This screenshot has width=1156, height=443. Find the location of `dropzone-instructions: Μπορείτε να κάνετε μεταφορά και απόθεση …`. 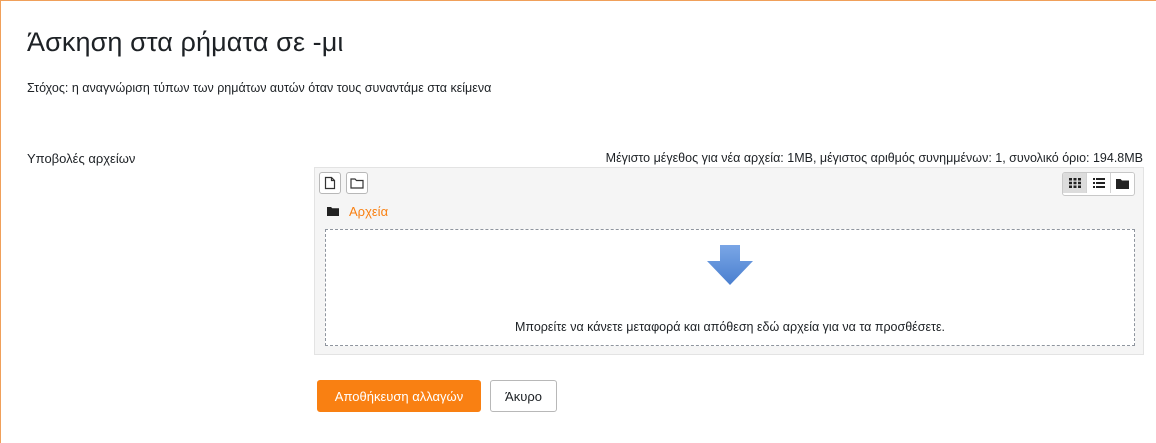

dropzone-instructions: Μπορείτε να κάνετε μεταφορά και απόθεση … is located at coordinates (730, 327).